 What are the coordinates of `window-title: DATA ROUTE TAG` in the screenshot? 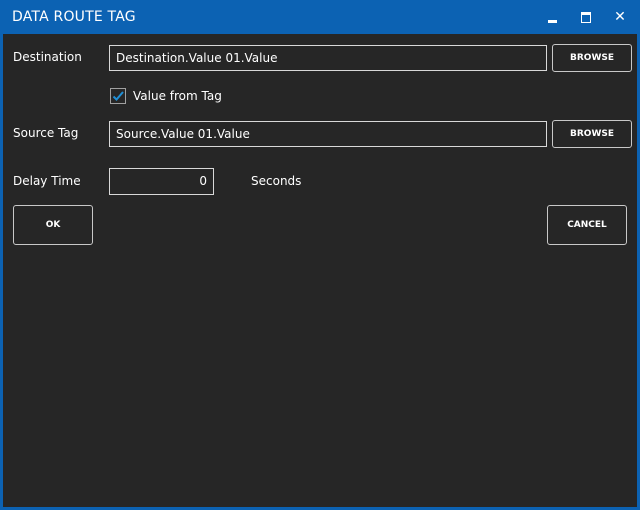 It's located at (74, 17).